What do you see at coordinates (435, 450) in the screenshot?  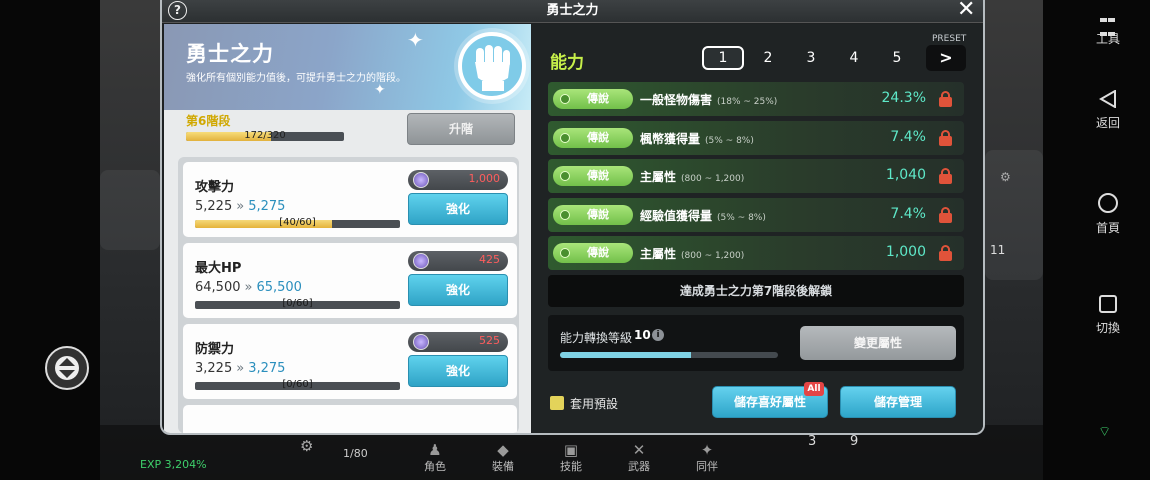 I see `character-icon: ♟` at bounding box center [435, 450].